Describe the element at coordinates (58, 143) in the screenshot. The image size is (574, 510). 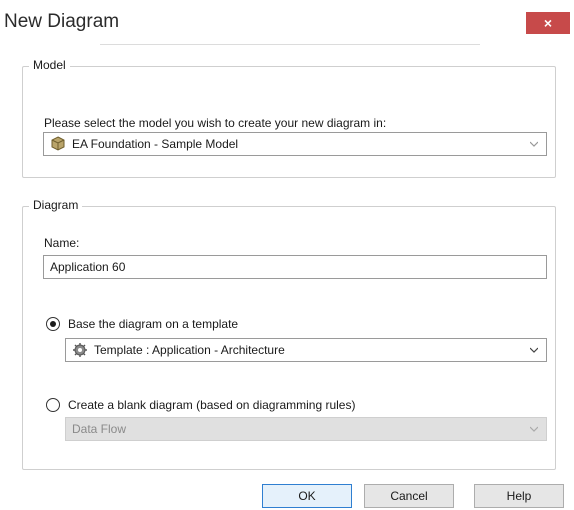
I see `model-package-icon` at that location.